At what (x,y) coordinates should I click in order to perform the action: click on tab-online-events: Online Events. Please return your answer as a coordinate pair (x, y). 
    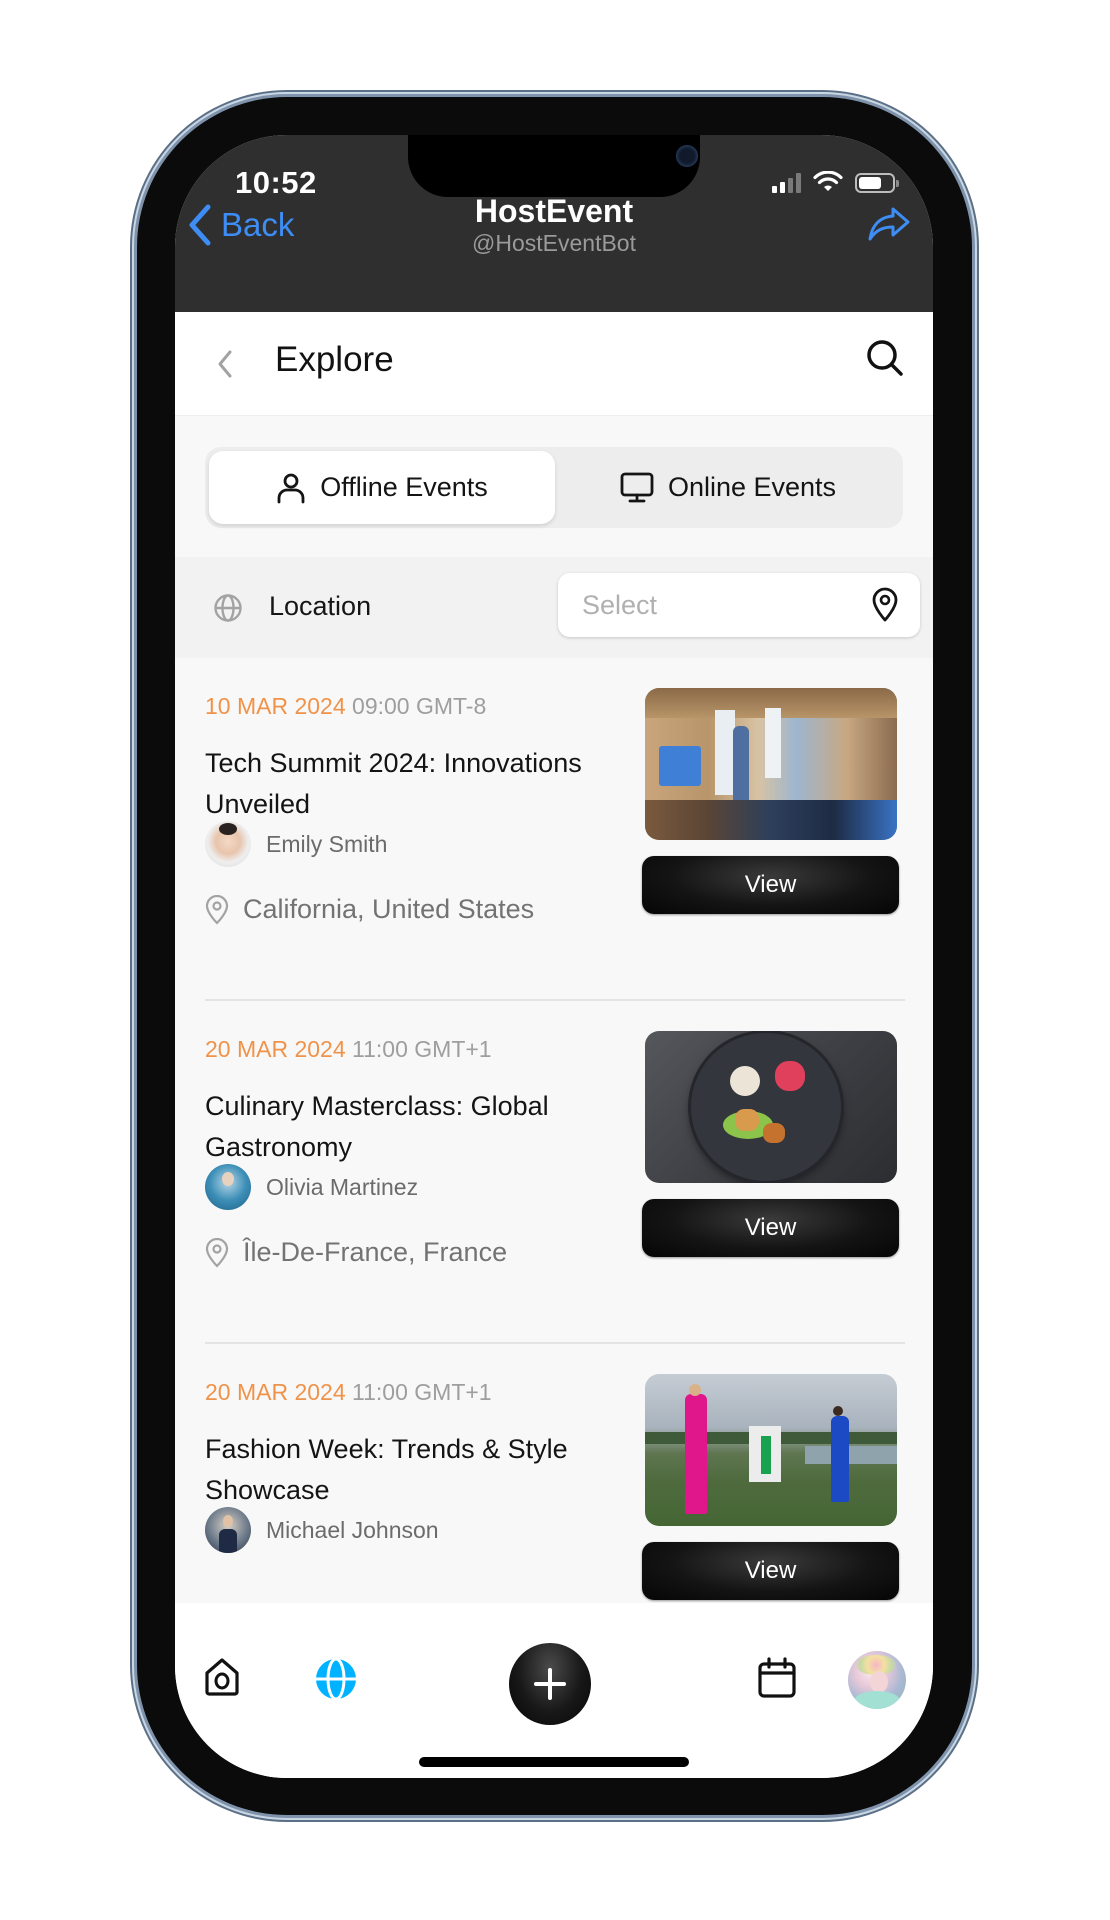
    Looking at the image, I should click on (728, 487).